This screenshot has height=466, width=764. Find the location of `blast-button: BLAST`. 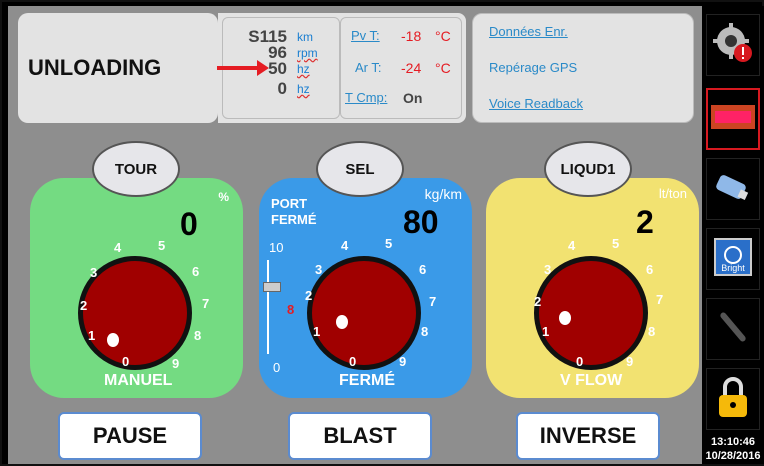

blast-button: BLAST is located at coordinates (360, 436).